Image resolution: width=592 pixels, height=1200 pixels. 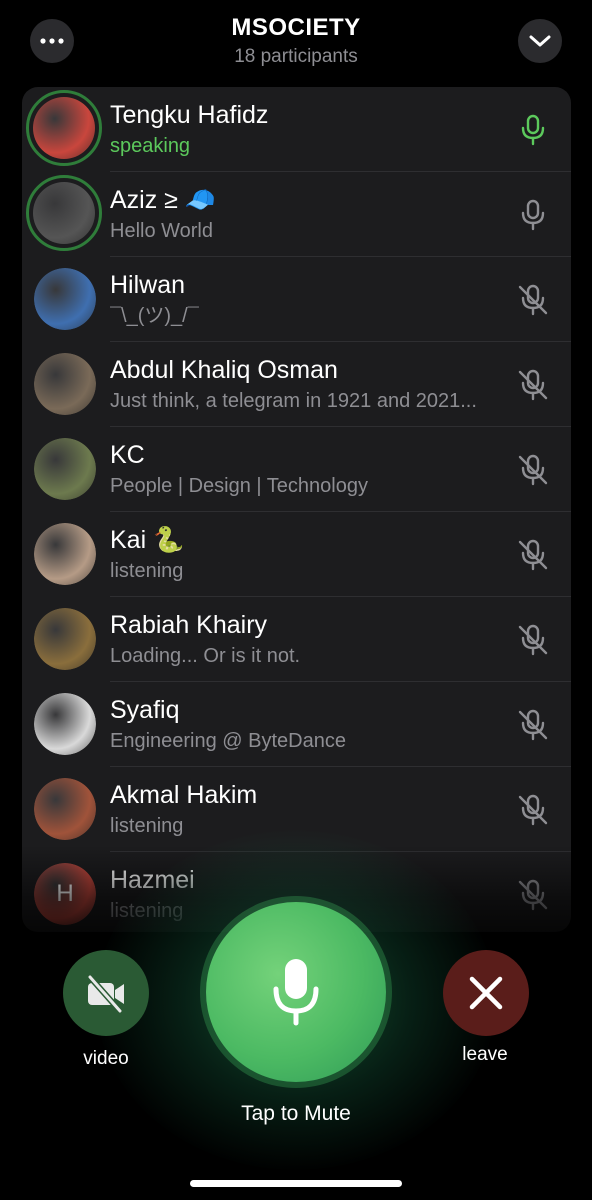 I want to click on participant-name: Kai 🐍, so click(x=147, y=540).